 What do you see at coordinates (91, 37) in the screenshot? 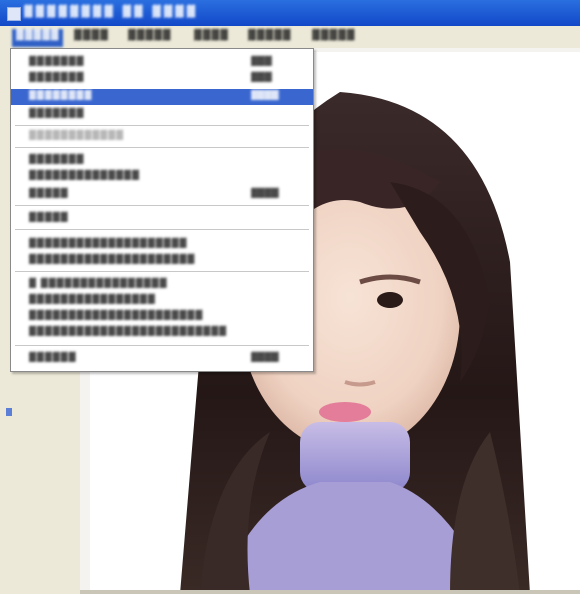
I see `menu-edit: ▓▓▓▓` at bounding box center [91, 37].